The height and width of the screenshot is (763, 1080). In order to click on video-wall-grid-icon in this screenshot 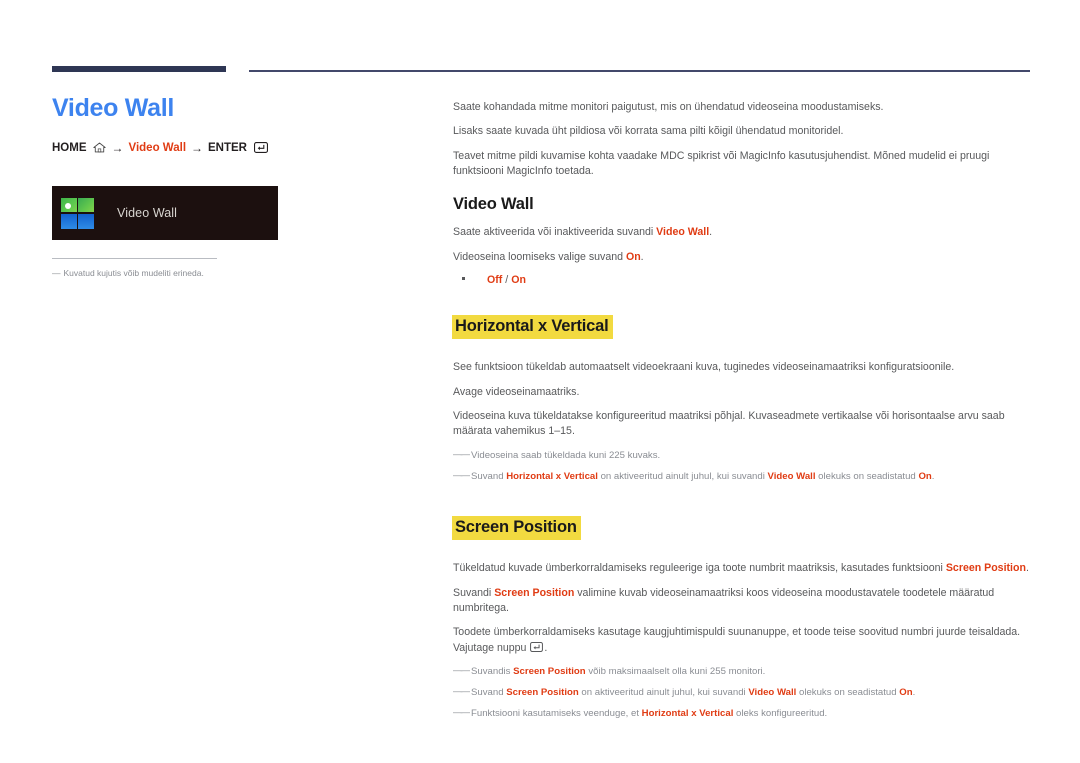, I will do `click(77, 213)`.